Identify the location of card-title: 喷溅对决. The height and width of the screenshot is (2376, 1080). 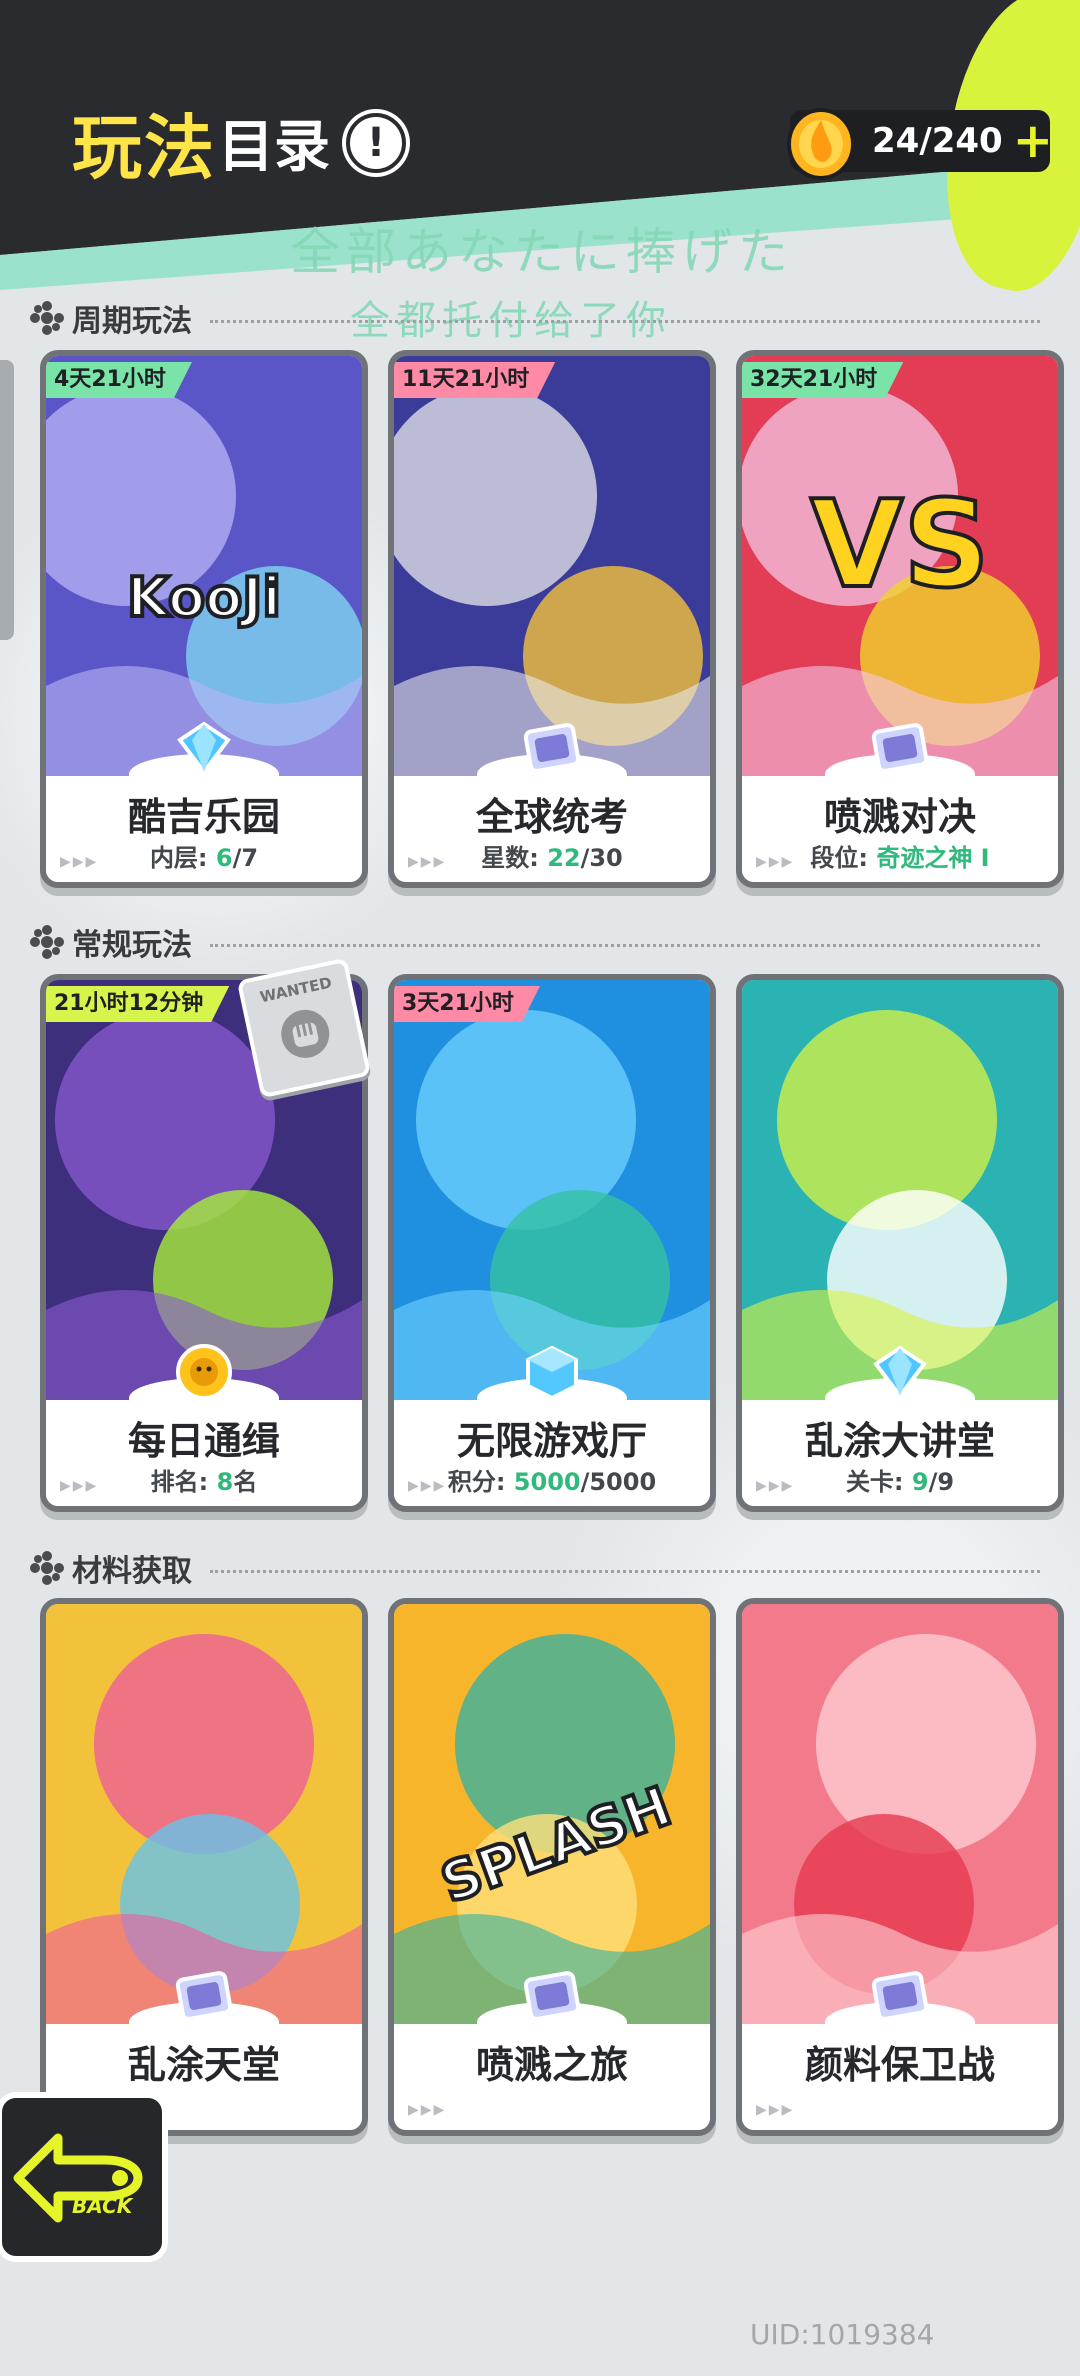
(899, 817).